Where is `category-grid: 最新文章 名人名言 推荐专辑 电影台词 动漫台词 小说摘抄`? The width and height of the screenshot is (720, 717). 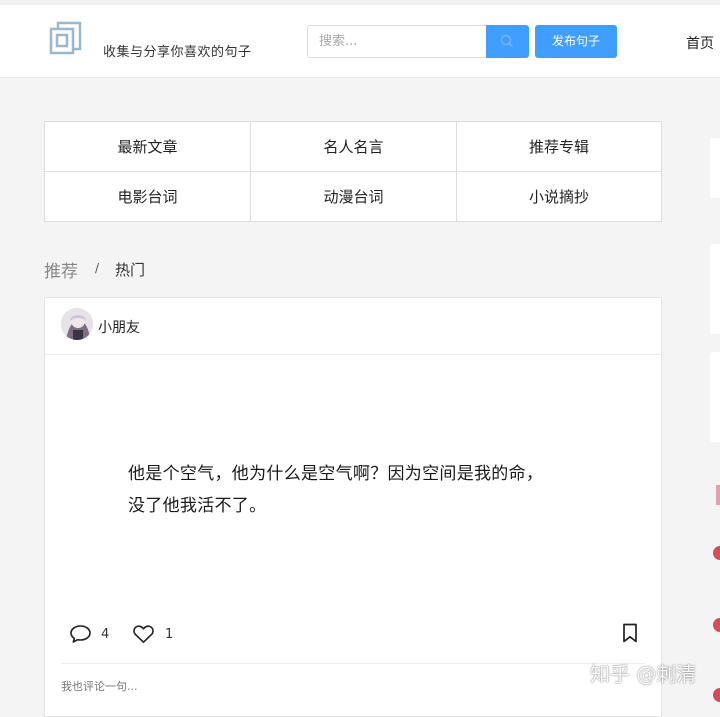
category-grid: 最新文章 名人名言 推荐专辑 电影台词 动漫台词 小说摘抄 is located at coordinates (353, 171).